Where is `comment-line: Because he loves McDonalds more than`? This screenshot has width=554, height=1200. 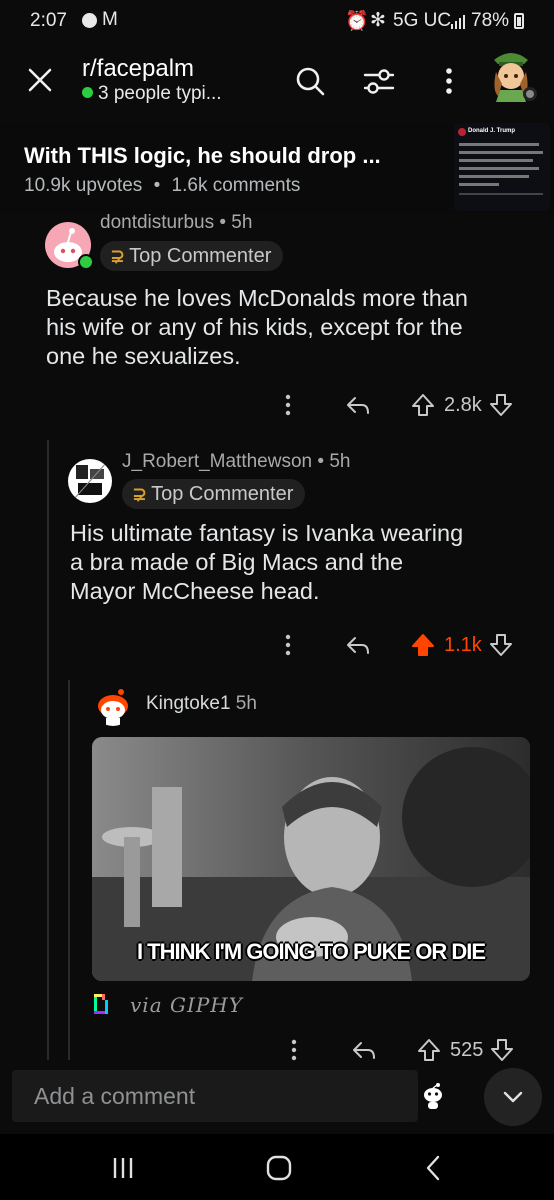
comment-line: Because he loves McDonalds more than is located at coordinates (257, 298).